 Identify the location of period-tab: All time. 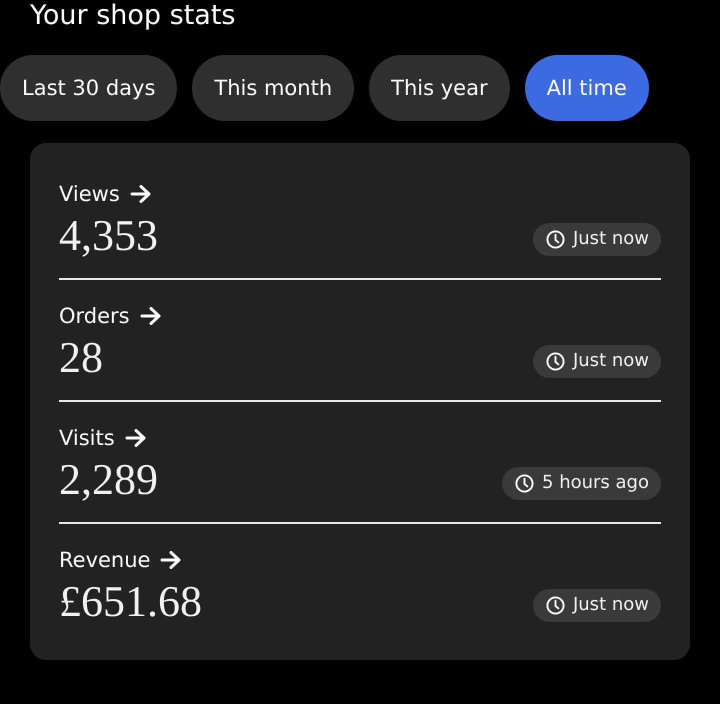
(586, 88).